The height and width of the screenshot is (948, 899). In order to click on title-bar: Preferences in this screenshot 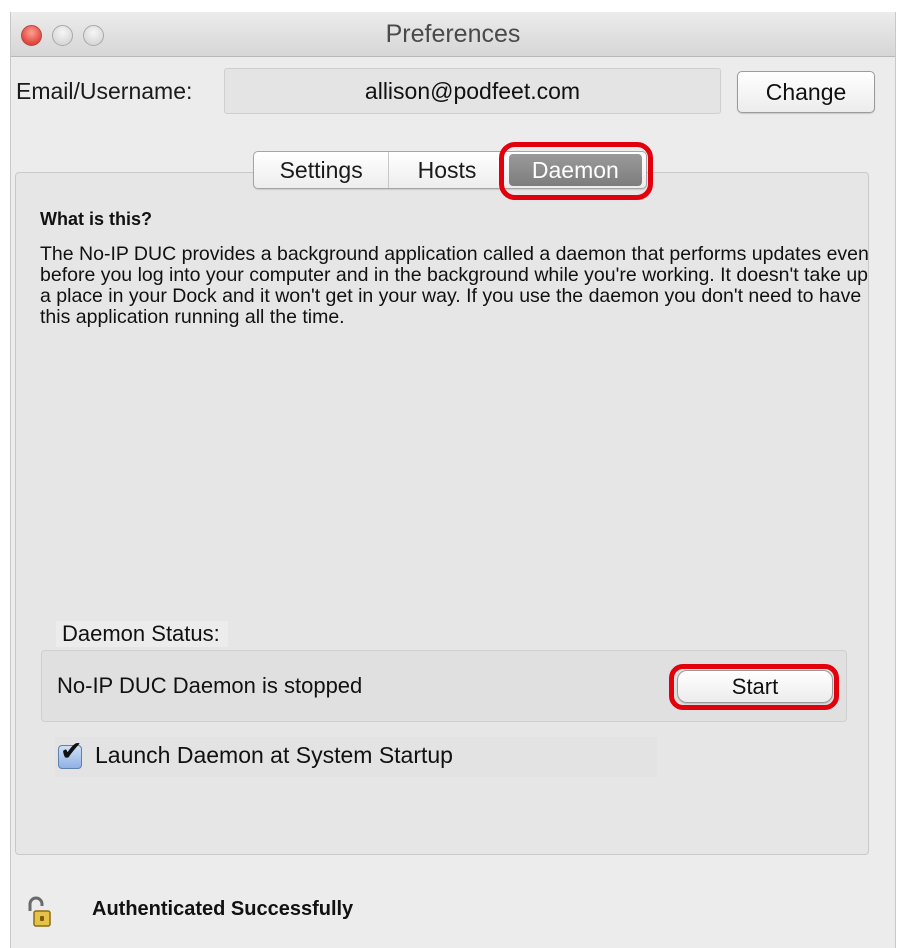, I will do `click(453, 34)`.